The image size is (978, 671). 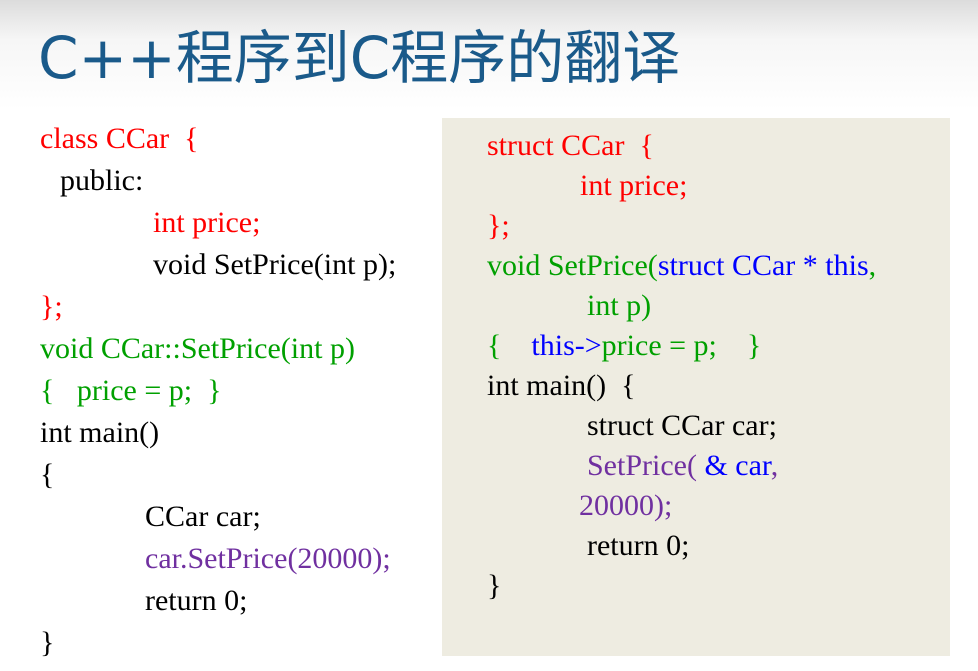 I want to click on code-line: public:, so click(x=102, y=180).